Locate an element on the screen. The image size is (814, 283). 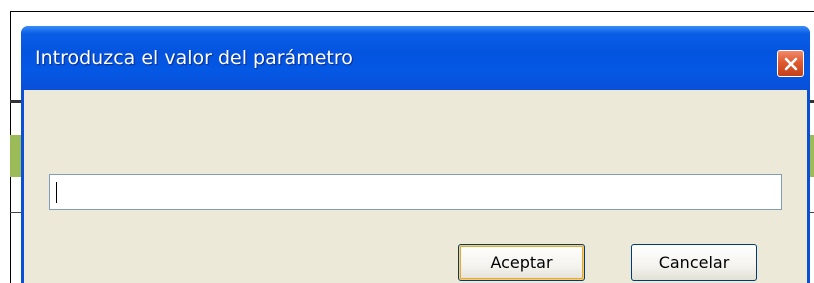
cancel-button: Cancelar is located at coordinates (694, 262).